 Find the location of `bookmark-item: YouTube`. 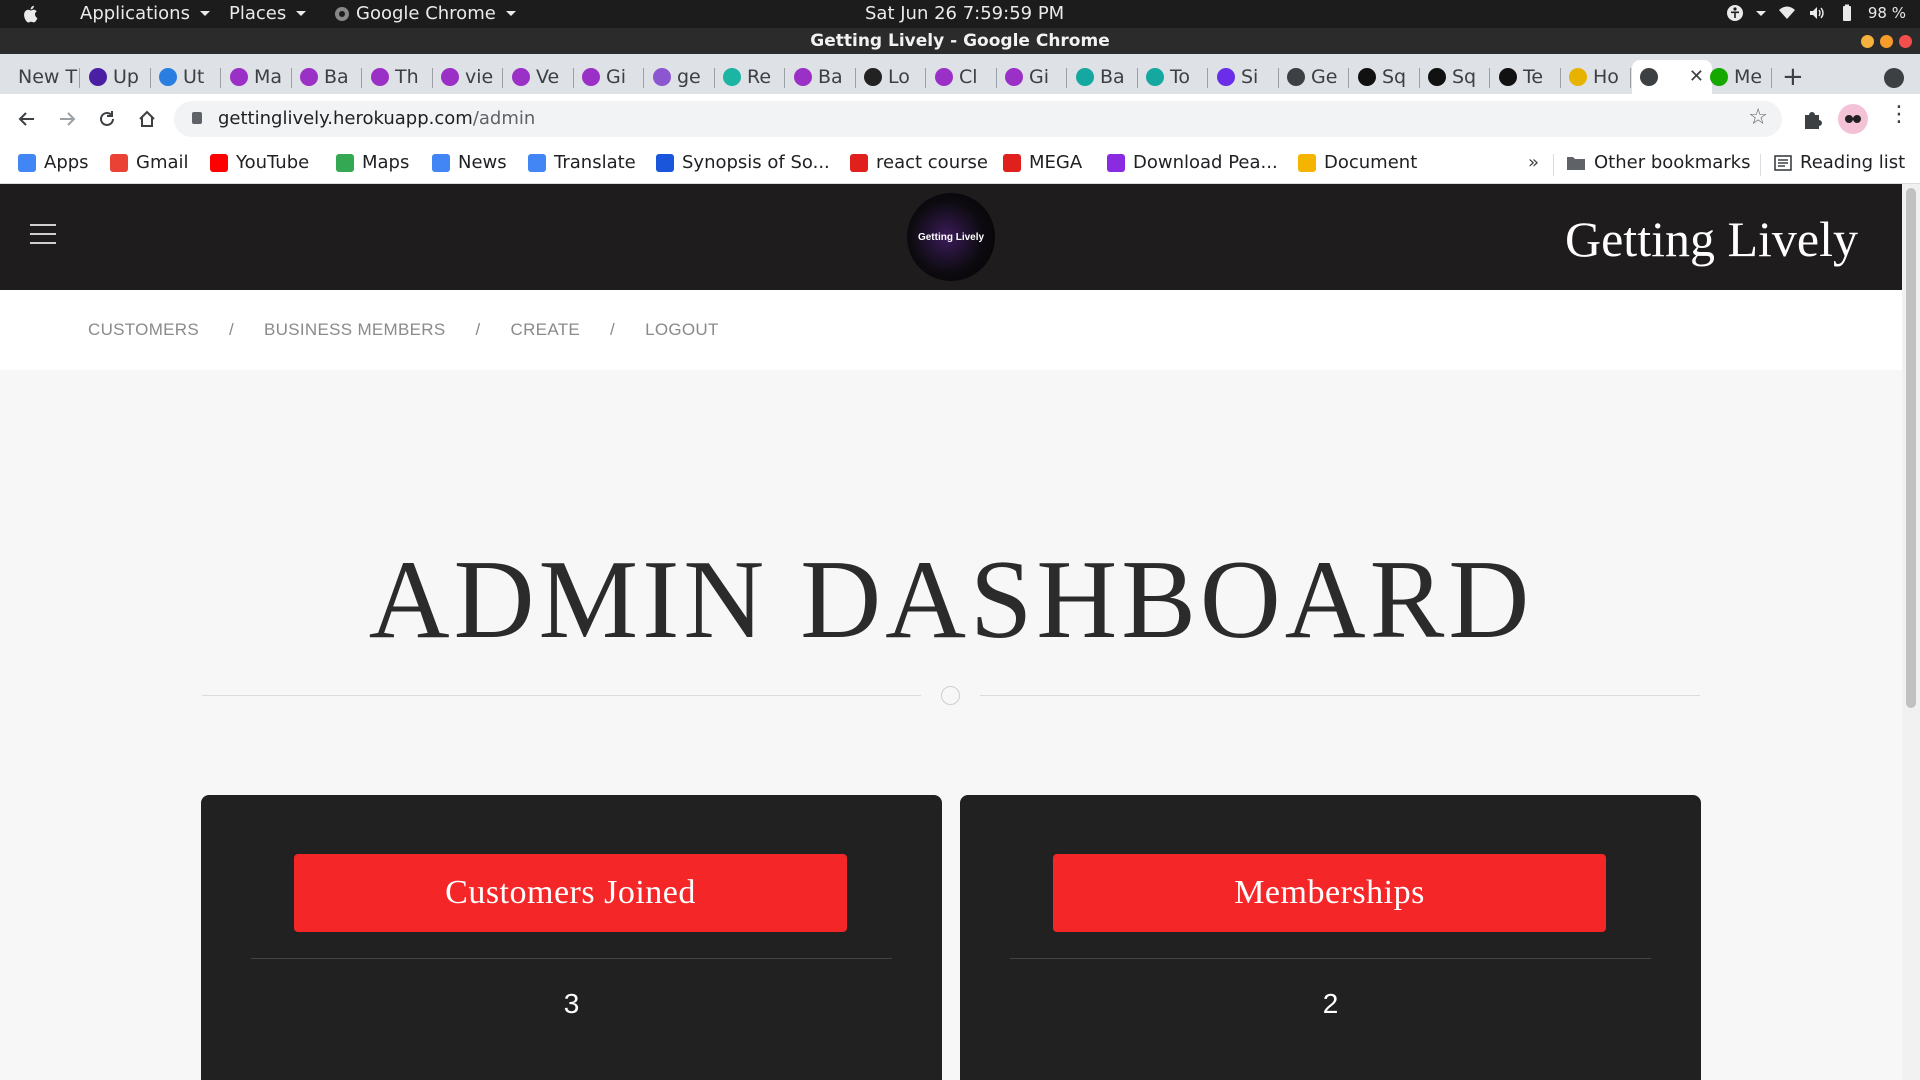

bookmark-item: YouTube is located at coordinates (259, 162).